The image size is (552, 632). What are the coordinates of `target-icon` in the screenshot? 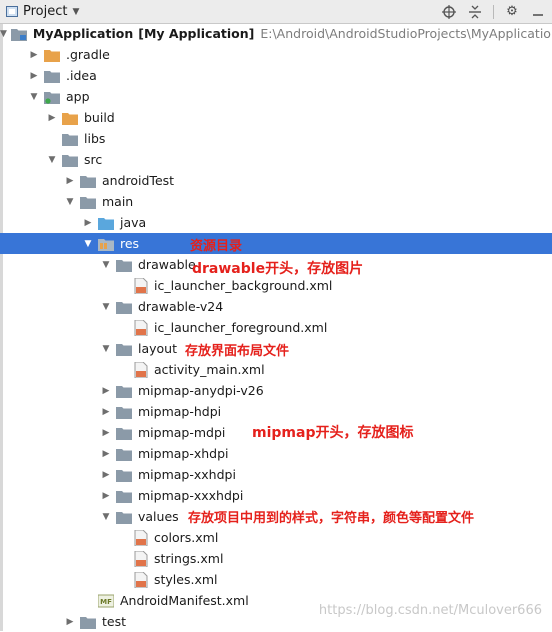 It's located at (449, 12).